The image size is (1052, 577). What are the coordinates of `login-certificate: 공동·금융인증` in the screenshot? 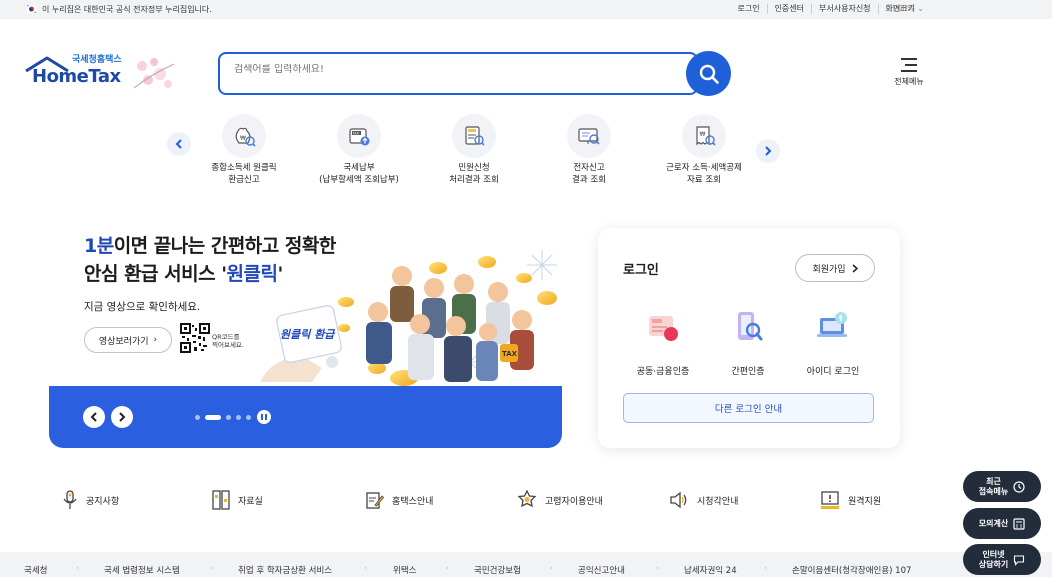 It's located at (663, 342).